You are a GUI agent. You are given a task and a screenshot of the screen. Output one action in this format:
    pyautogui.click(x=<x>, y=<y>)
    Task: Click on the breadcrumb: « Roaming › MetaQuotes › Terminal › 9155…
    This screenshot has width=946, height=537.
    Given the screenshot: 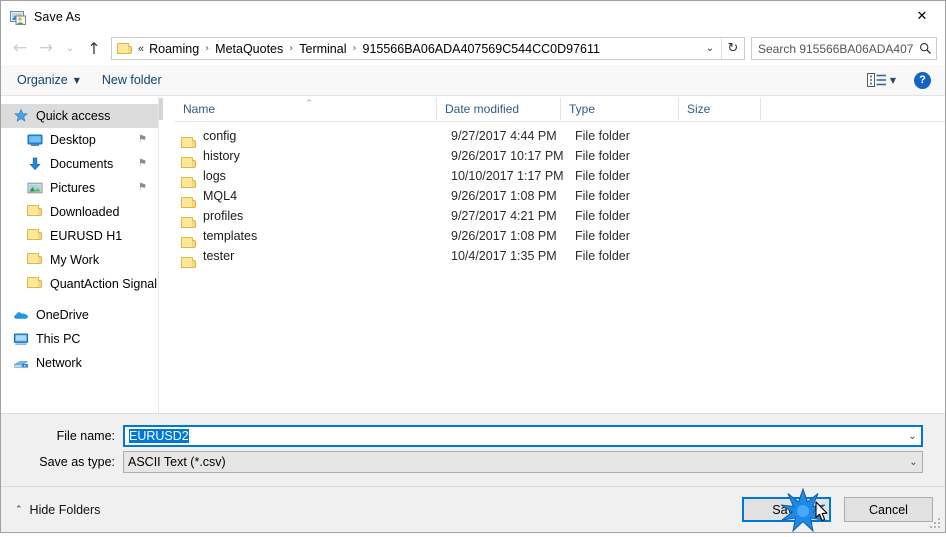 What is the action you would take?
    pyautogui.click(x=418, y=49)
    